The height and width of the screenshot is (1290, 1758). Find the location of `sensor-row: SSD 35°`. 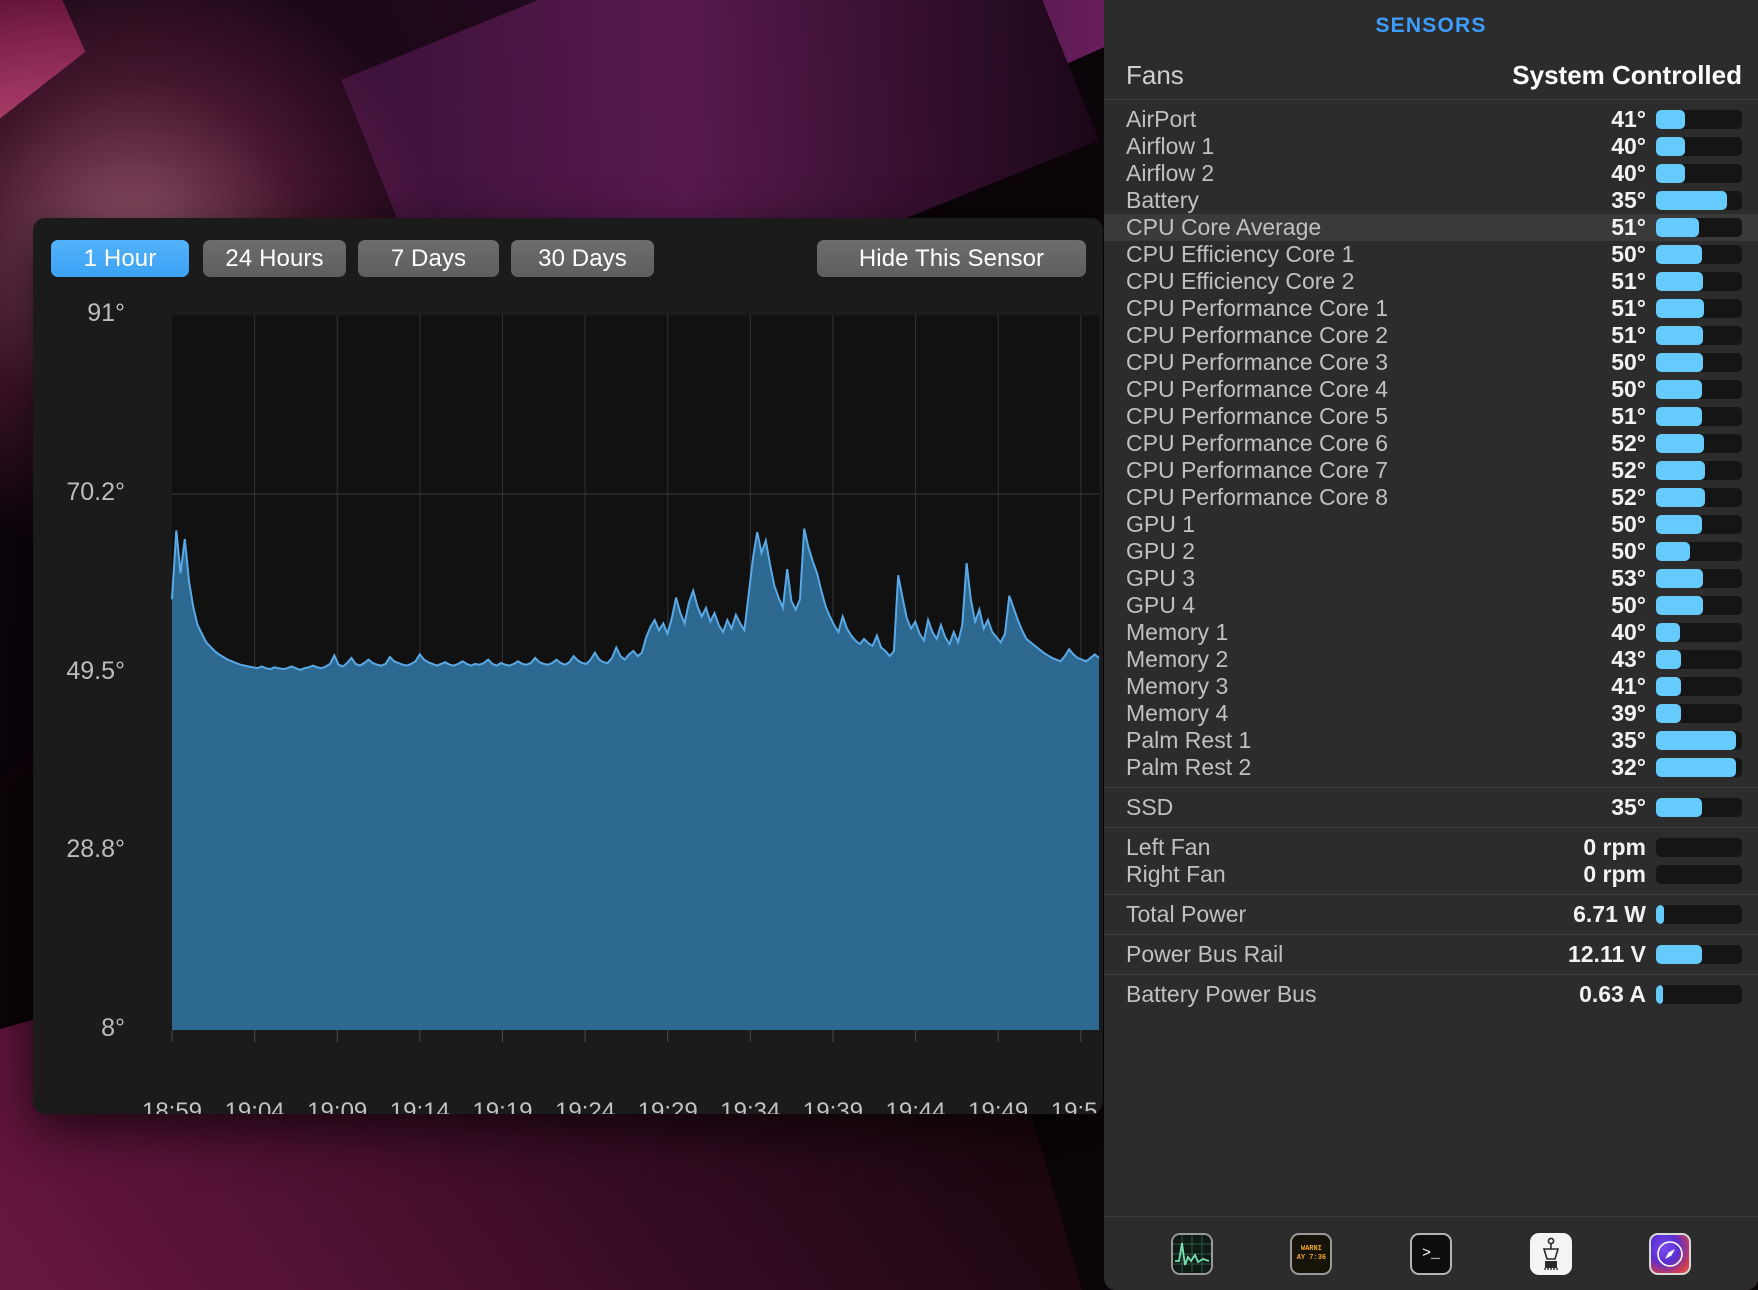

sensor-row: SSD 35° is located at coordinates (1431, 807).